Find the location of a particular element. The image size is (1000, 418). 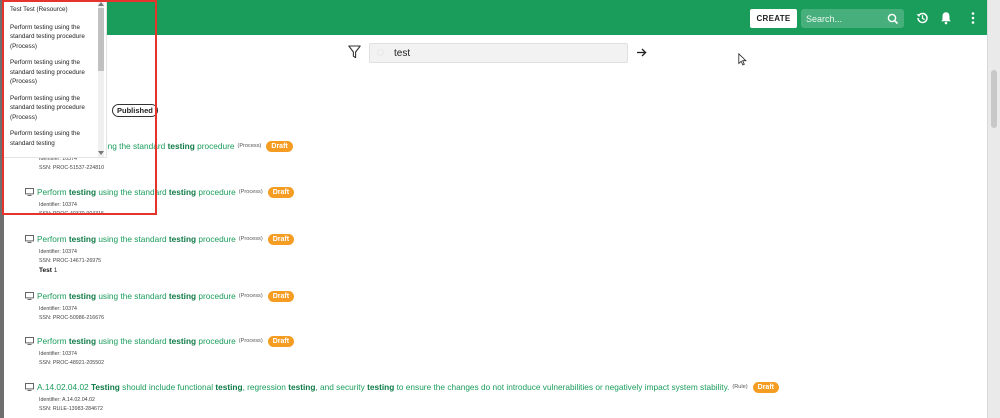

result-identifier: Identifier: A.14.02.04.02 is located at coordinates (67, 400).